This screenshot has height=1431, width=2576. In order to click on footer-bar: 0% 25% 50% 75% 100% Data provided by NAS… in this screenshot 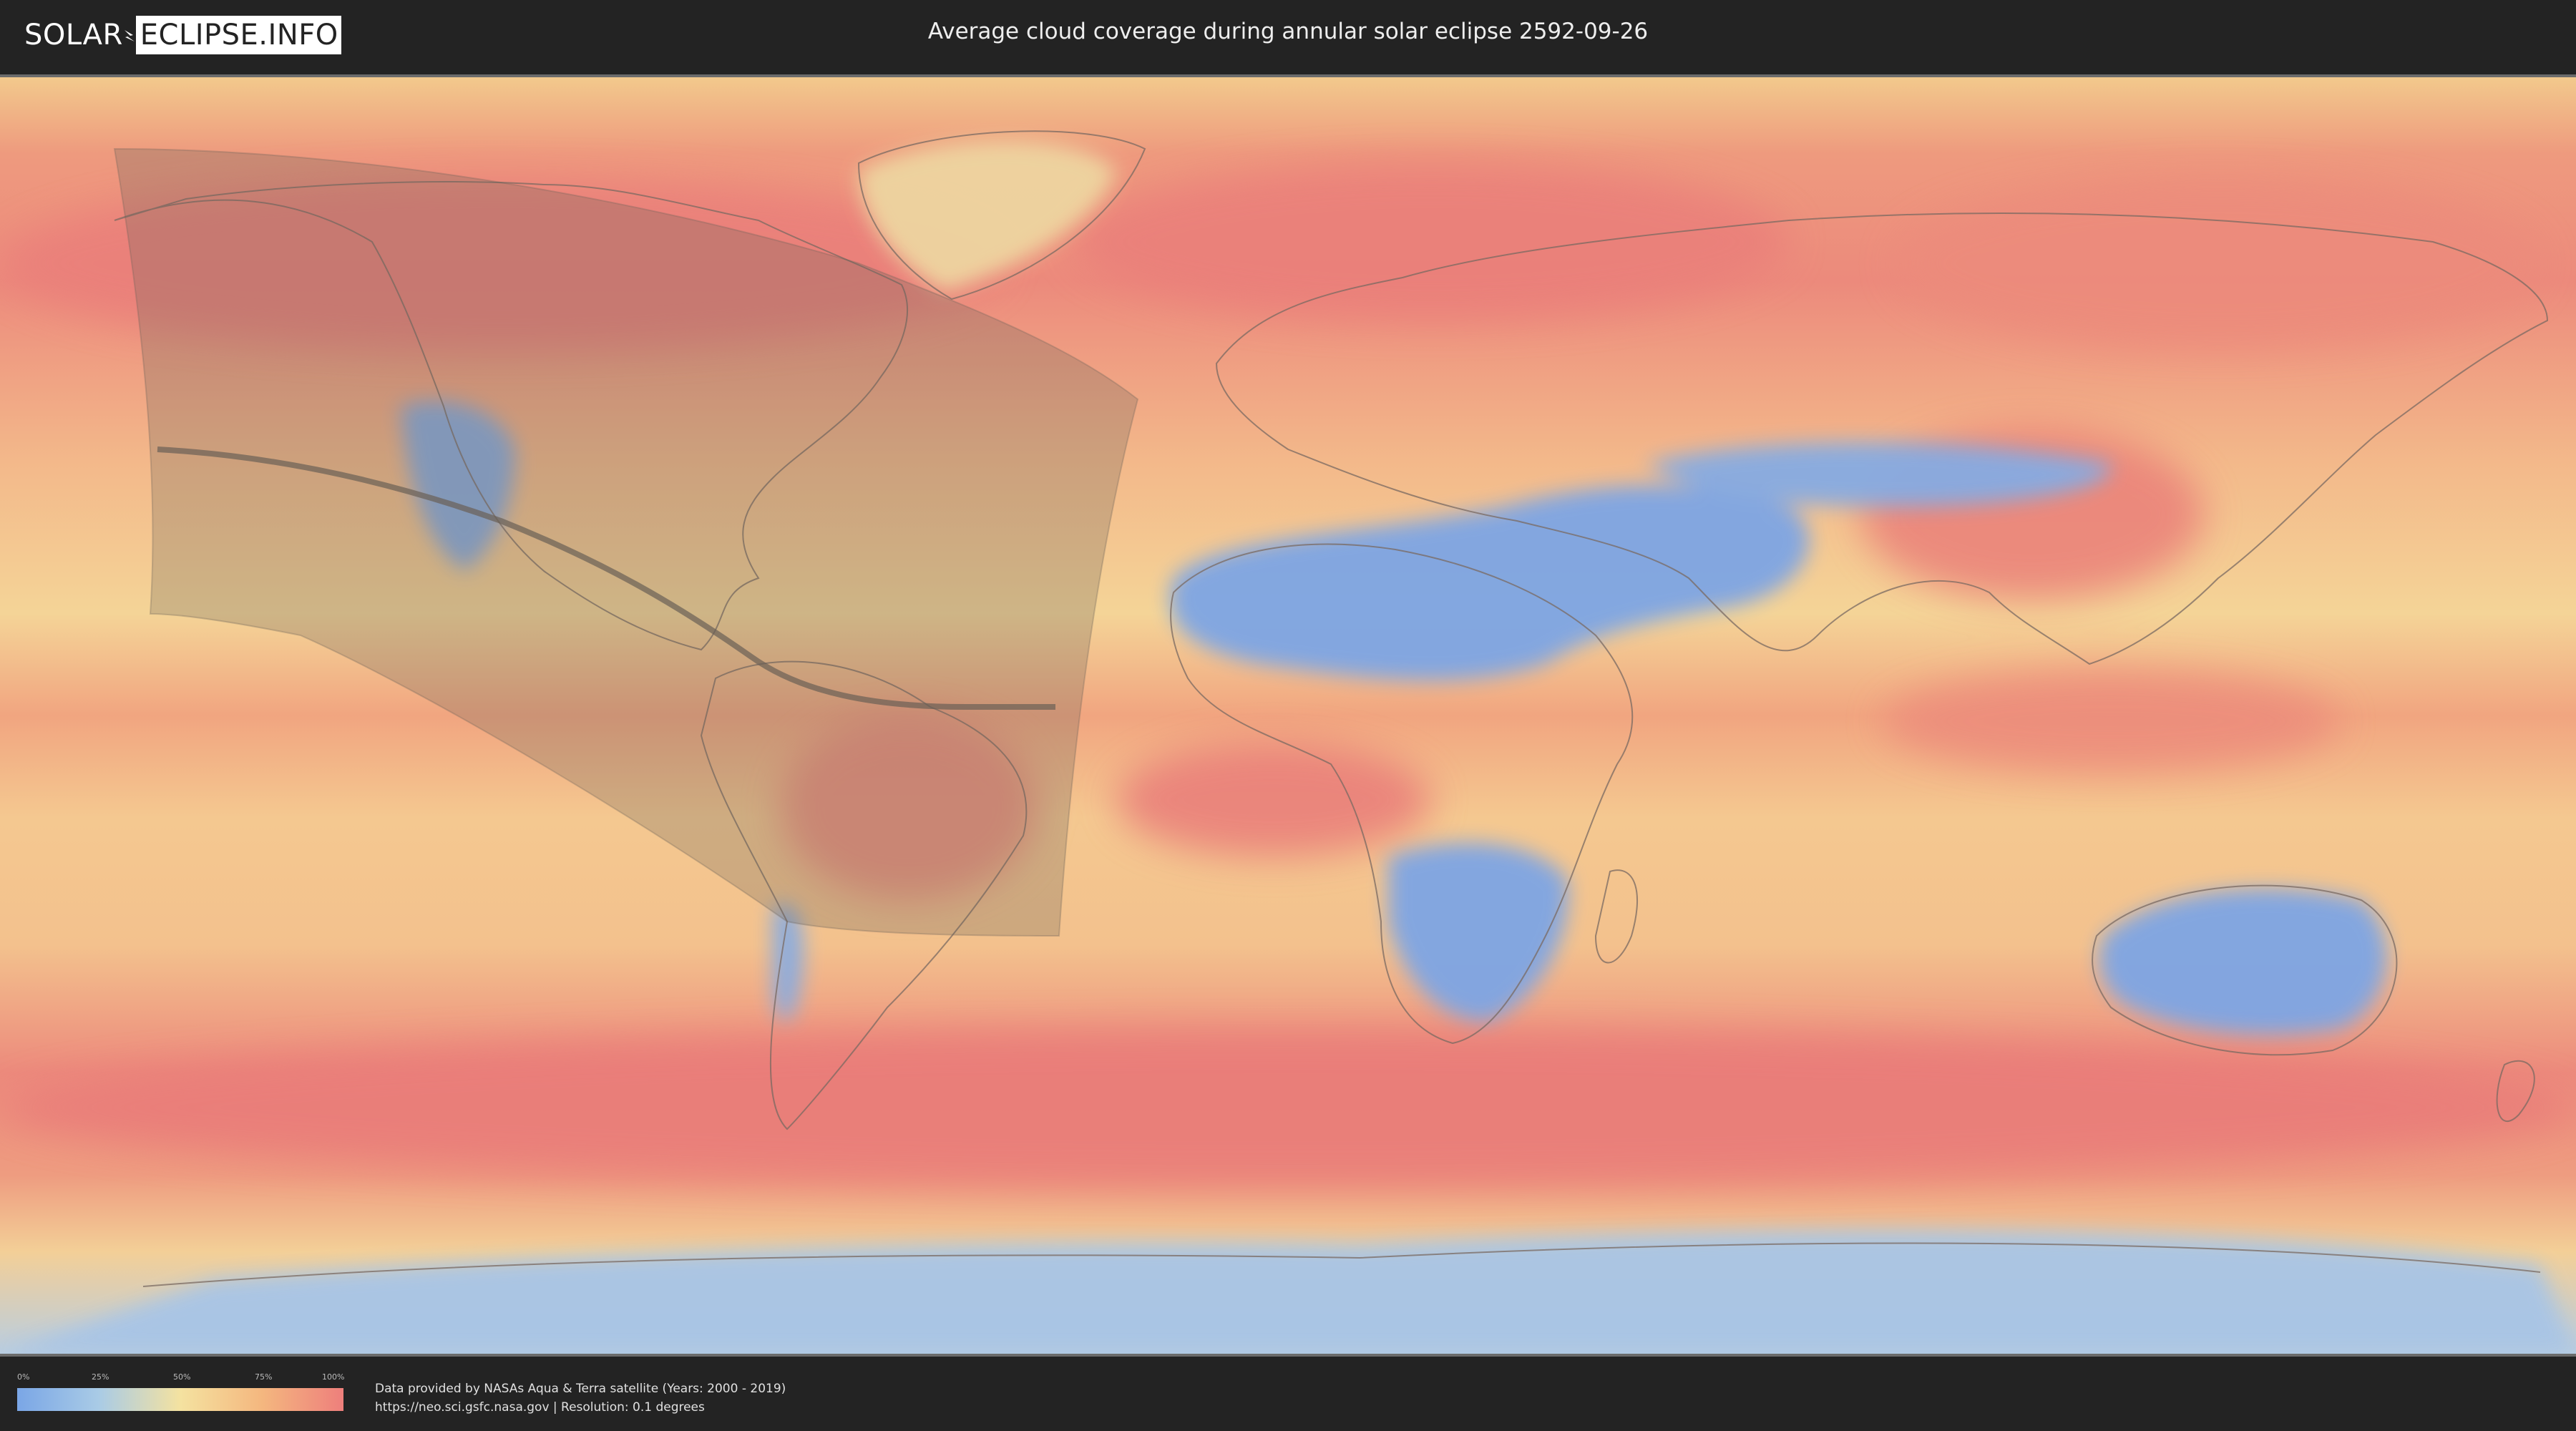, I will do `click(1288, 1394)`.